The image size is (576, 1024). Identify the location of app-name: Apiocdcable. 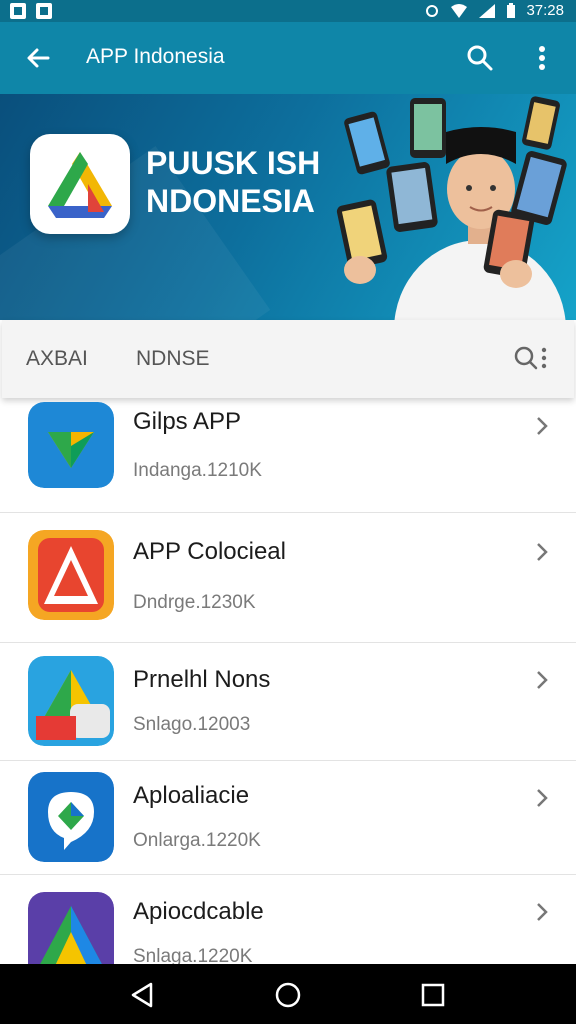
(198, 911).